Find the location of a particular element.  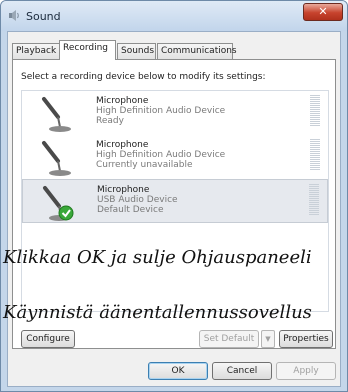

overlay-caption-1: Klikkaa OK ja sulje Ohjauspaneeli is located at coordinates (157, 257).